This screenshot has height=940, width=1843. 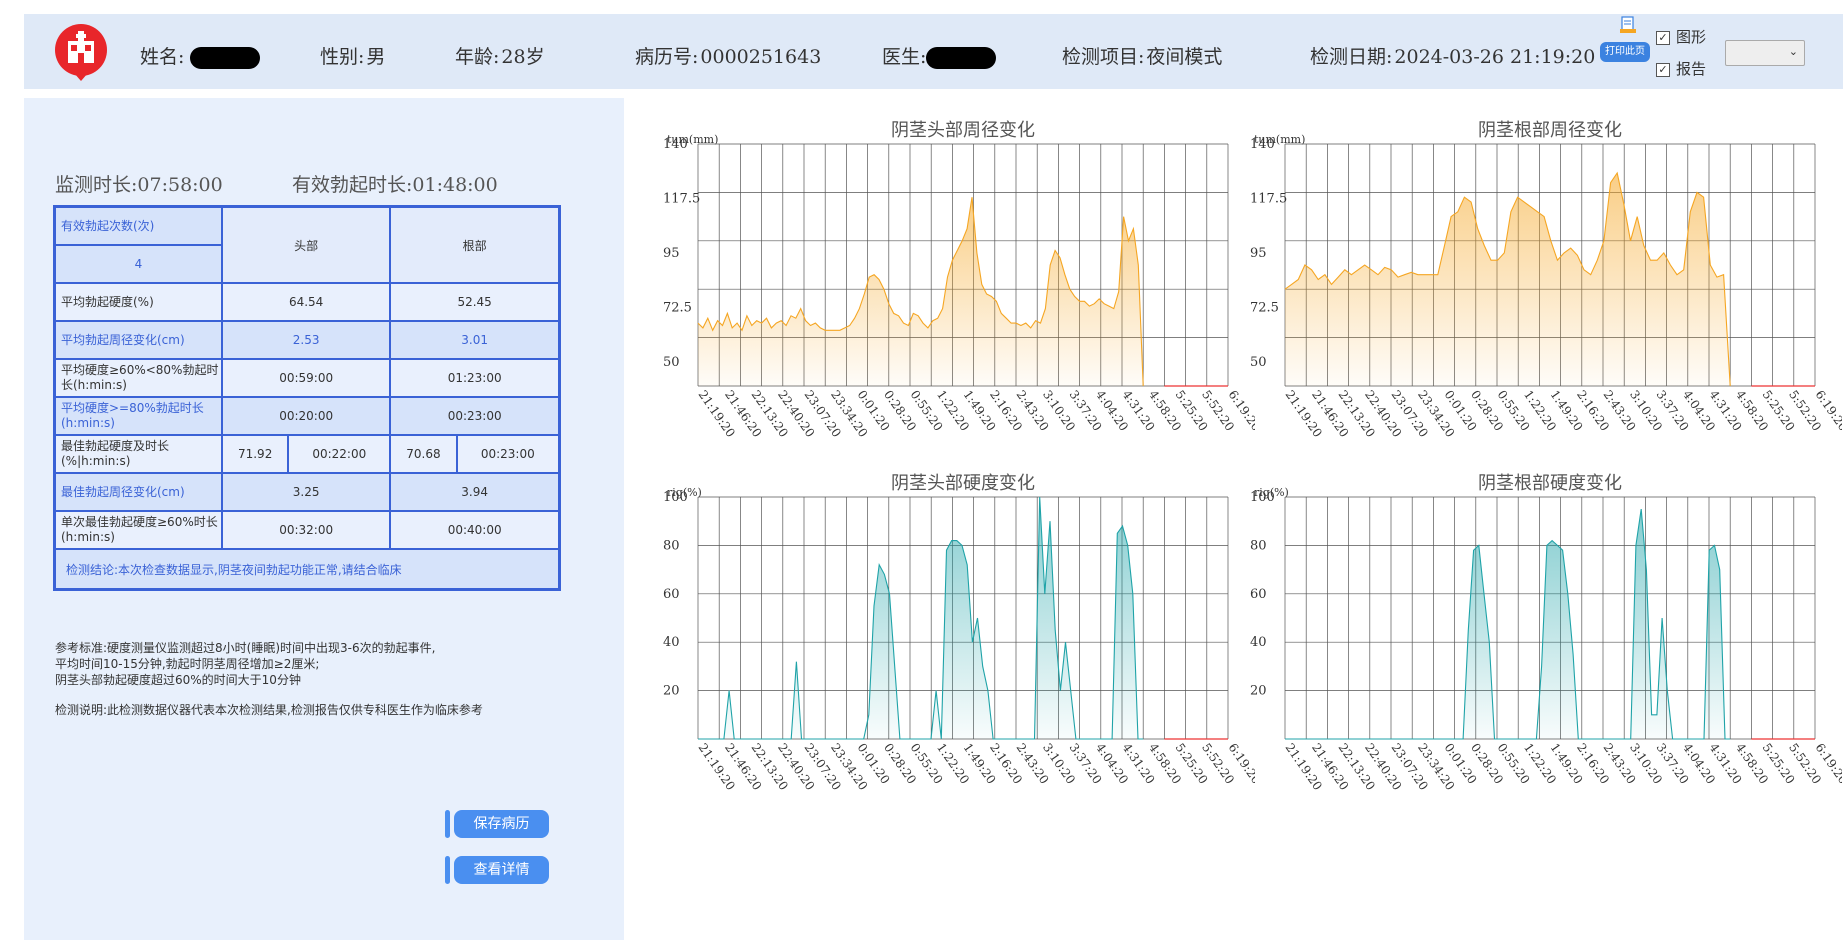 What do you see at coordinates (1681, 68) in the screenshot?
I see `report-checkbox: ✓ 报告` at bounding box center [1681, 68].